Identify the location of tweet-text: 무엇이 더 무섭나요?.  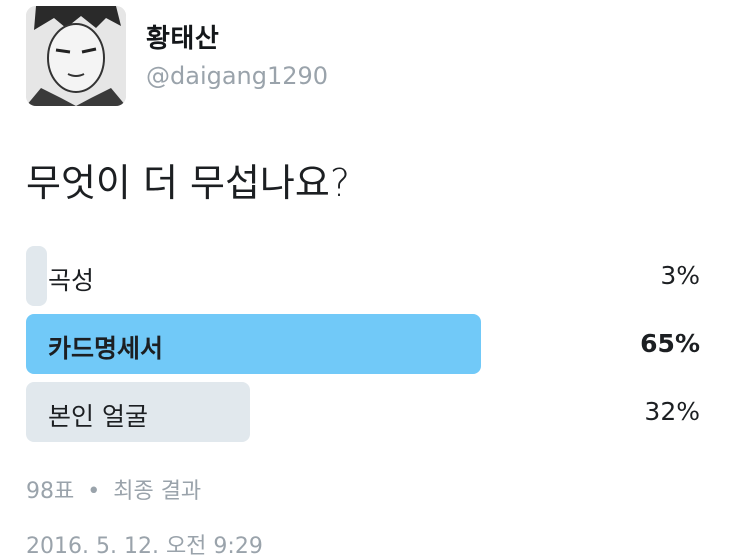
(188, 183).